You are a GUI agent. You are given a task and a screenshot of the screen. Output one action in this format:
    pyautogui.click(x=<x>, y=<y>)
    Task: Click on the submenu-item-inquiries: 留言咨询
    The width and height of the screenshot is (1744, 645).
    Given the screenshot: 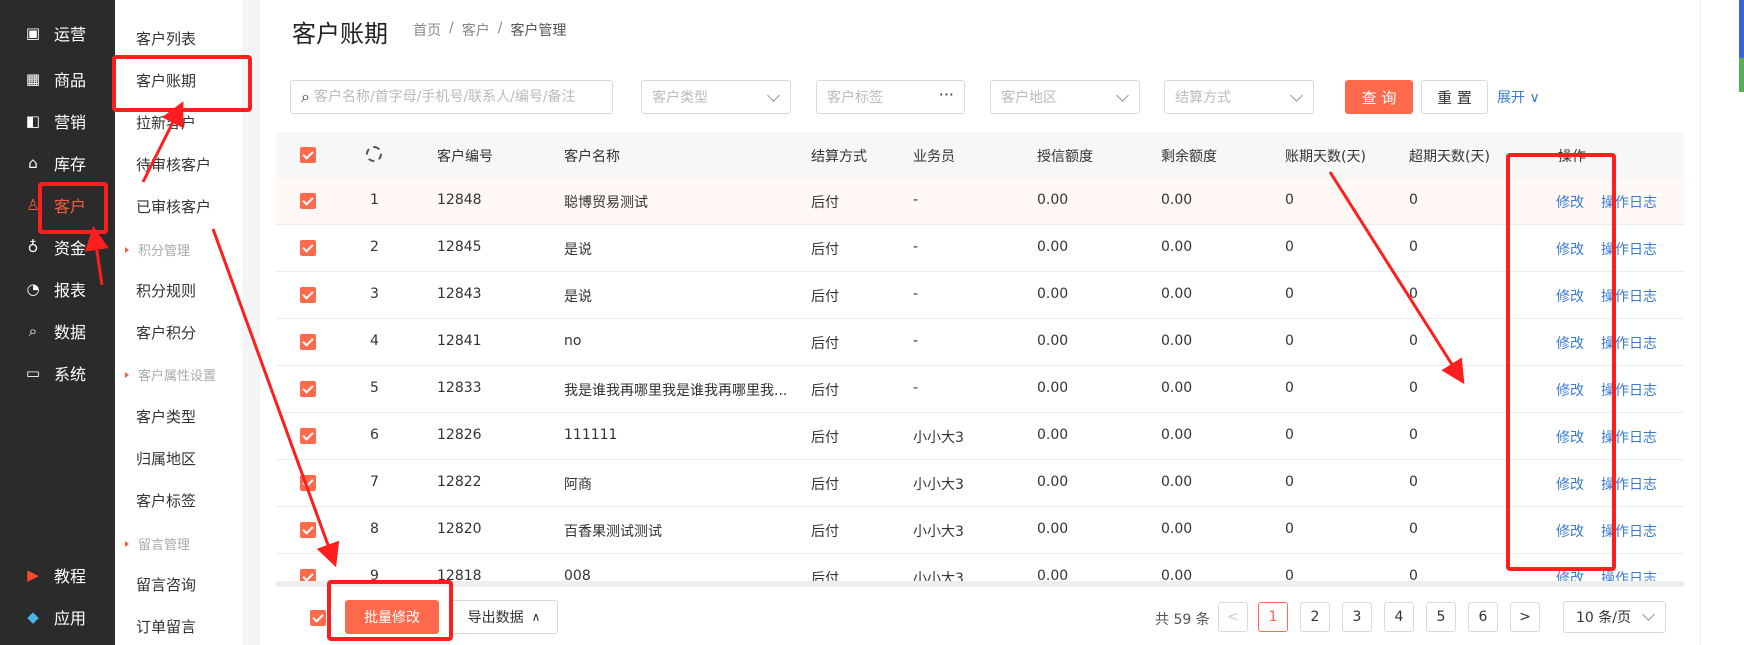 What is the action you would take?
    pyautogui.click(x=166, y=584)
    